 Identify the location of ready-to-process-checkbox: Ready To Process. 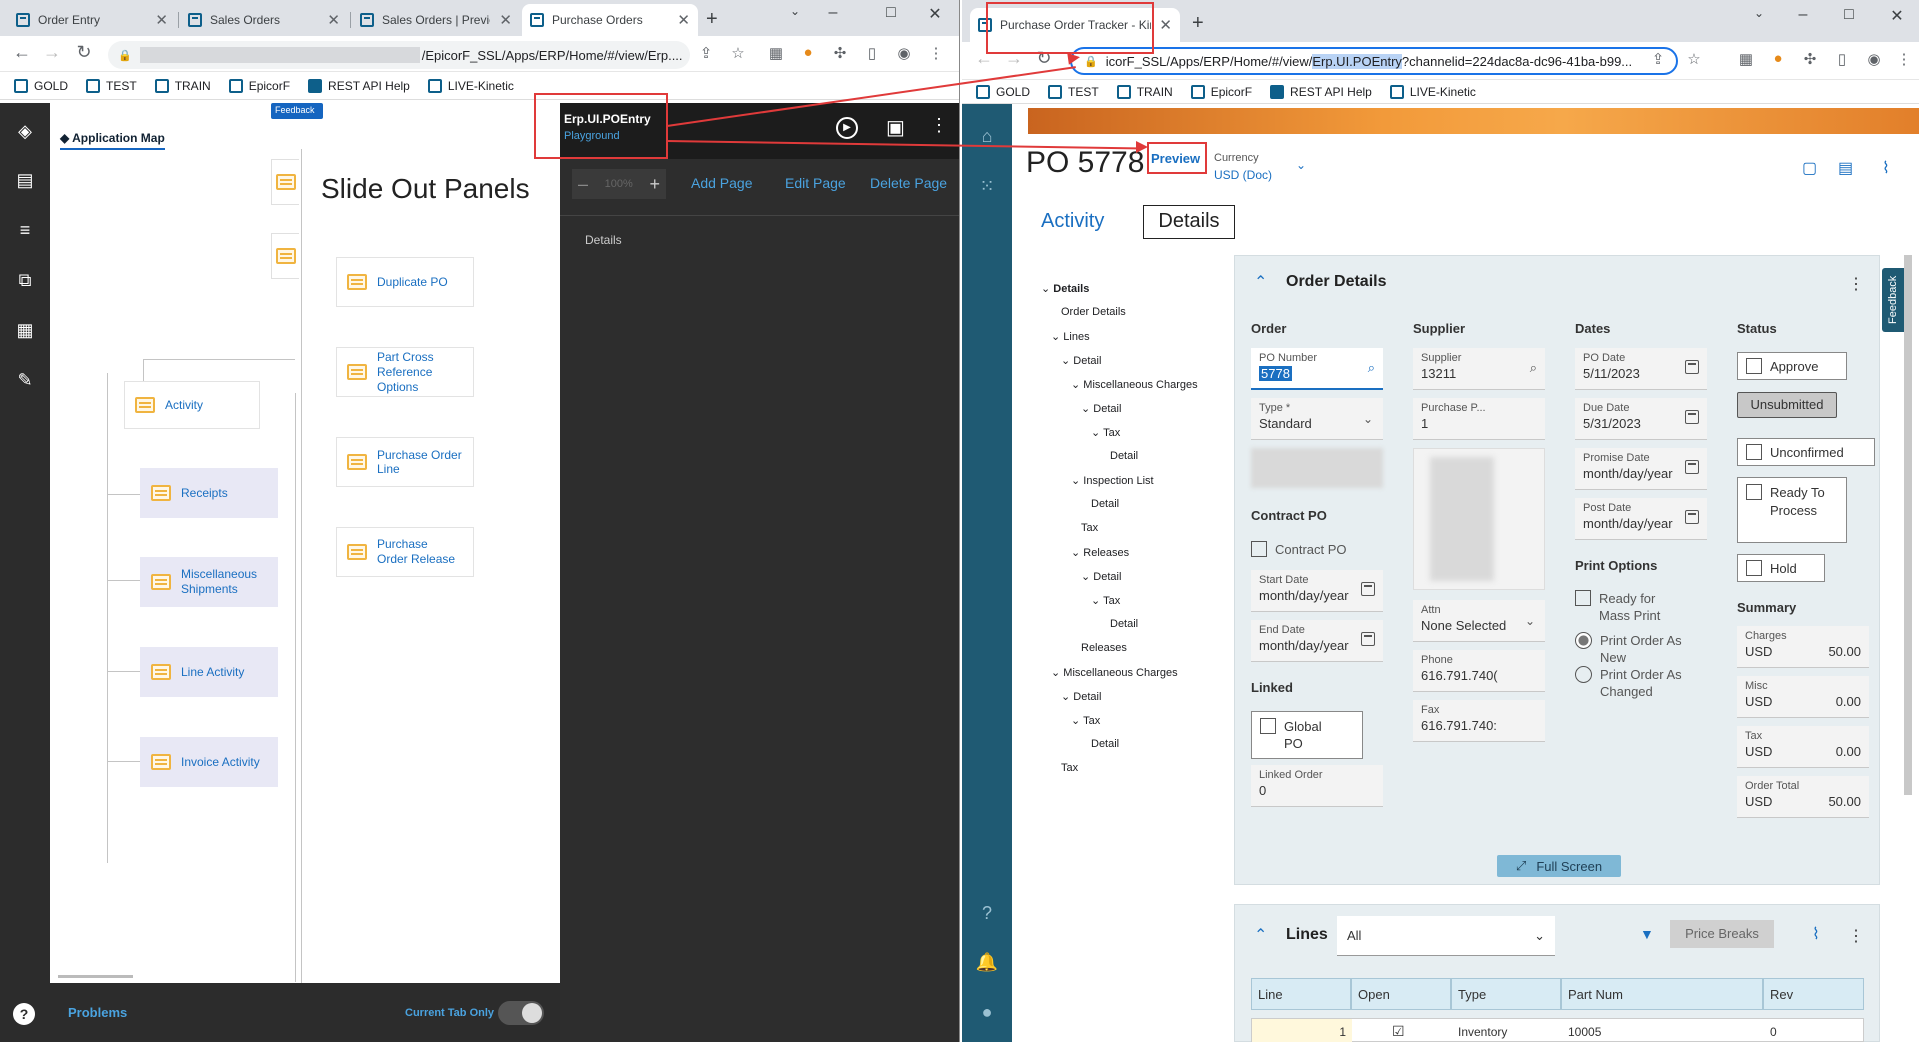
(1792, 510).